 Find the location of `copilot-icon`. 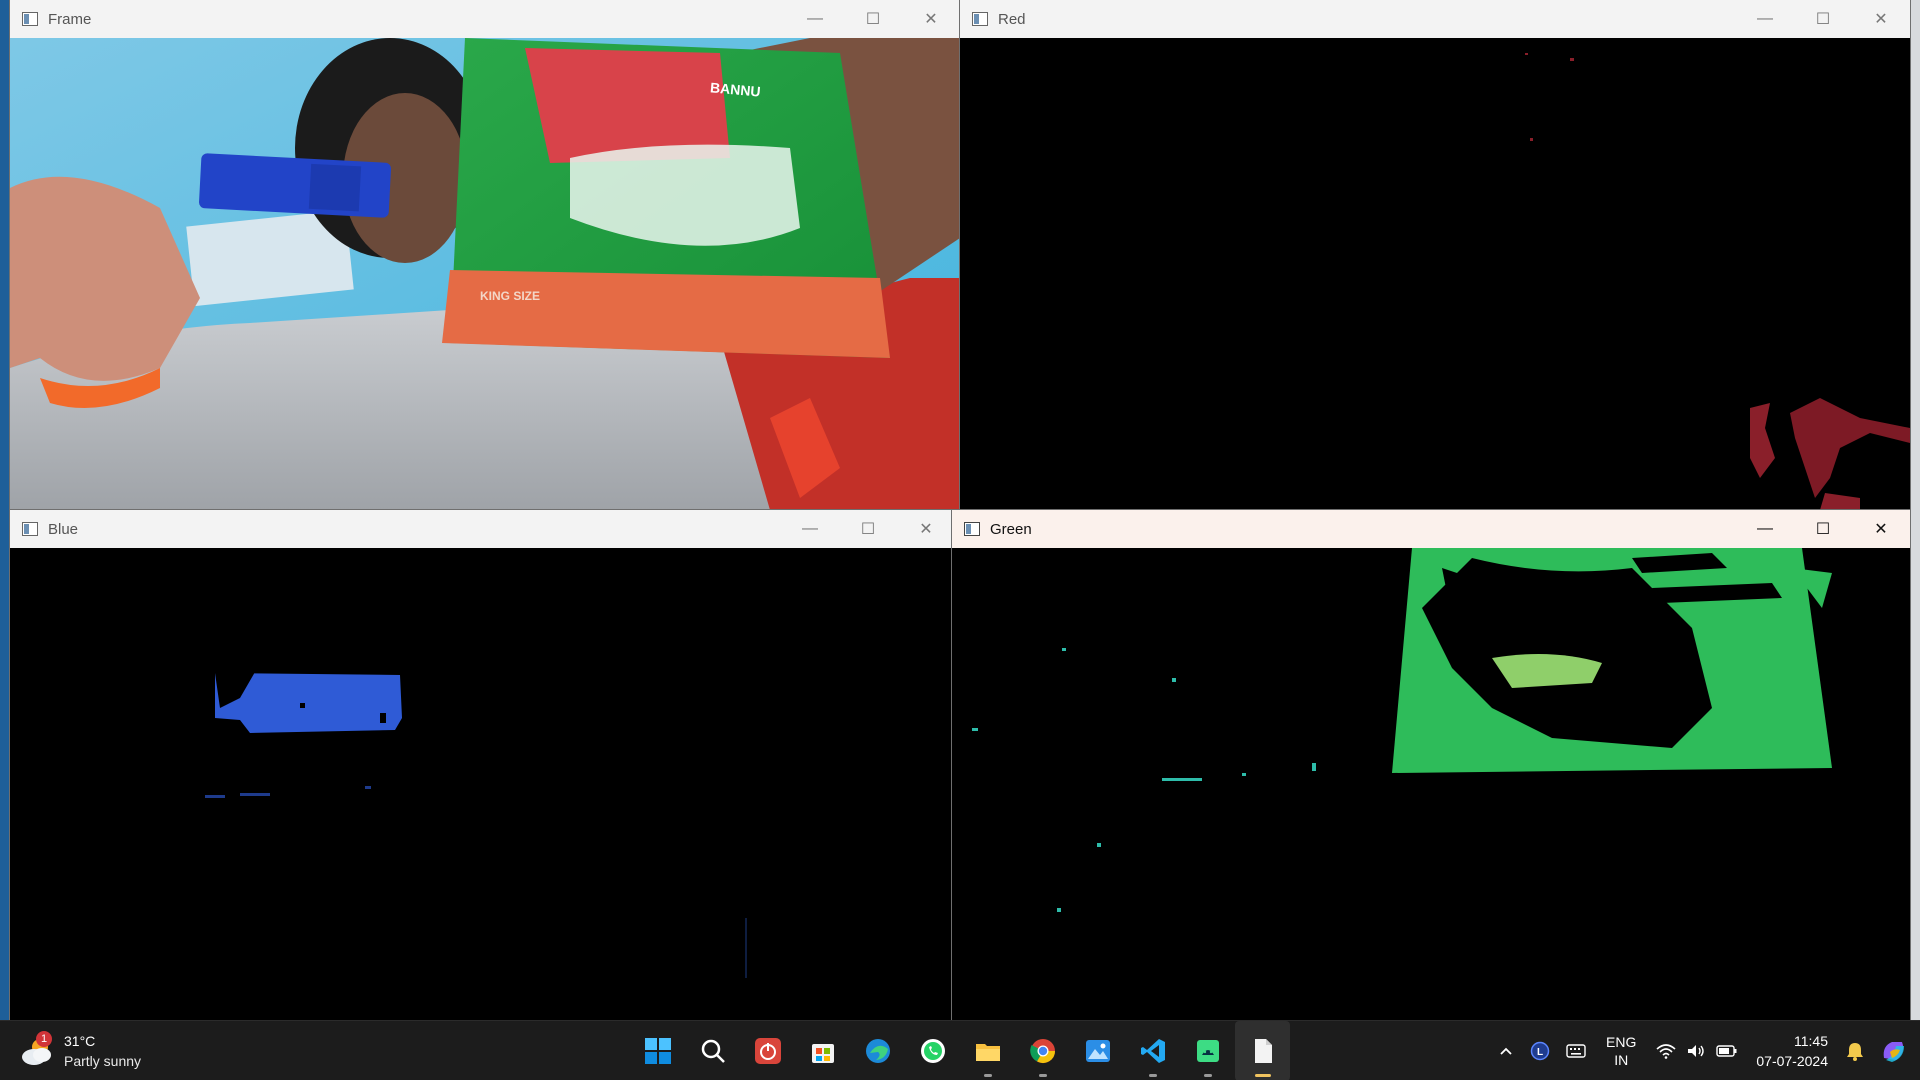

copilot-icon is located at coordinates (1893, 1052).